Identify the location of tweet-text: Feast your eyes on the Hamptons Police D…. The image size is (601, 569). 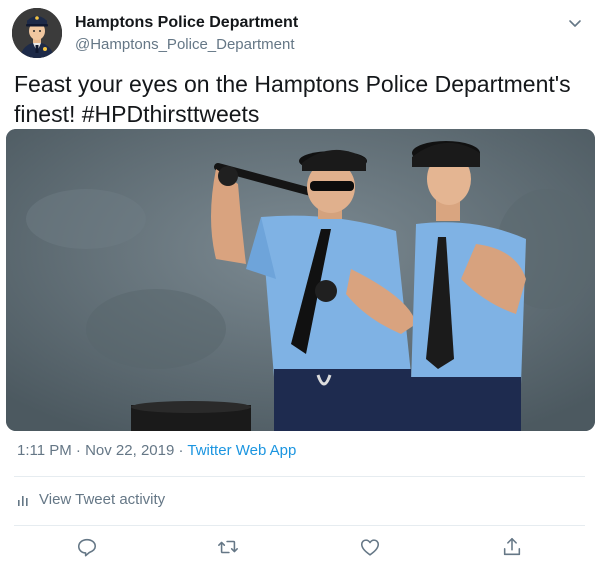
(301, 99).